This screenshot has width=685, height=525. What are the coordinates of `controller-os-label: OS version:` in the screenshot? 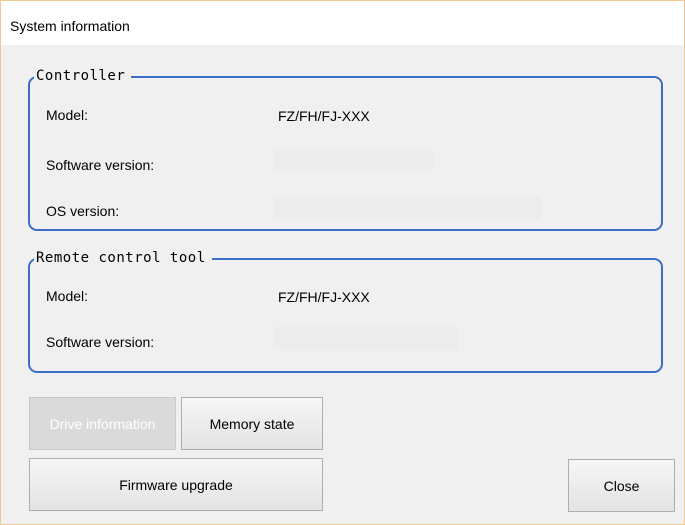 It's located at (83, 211).